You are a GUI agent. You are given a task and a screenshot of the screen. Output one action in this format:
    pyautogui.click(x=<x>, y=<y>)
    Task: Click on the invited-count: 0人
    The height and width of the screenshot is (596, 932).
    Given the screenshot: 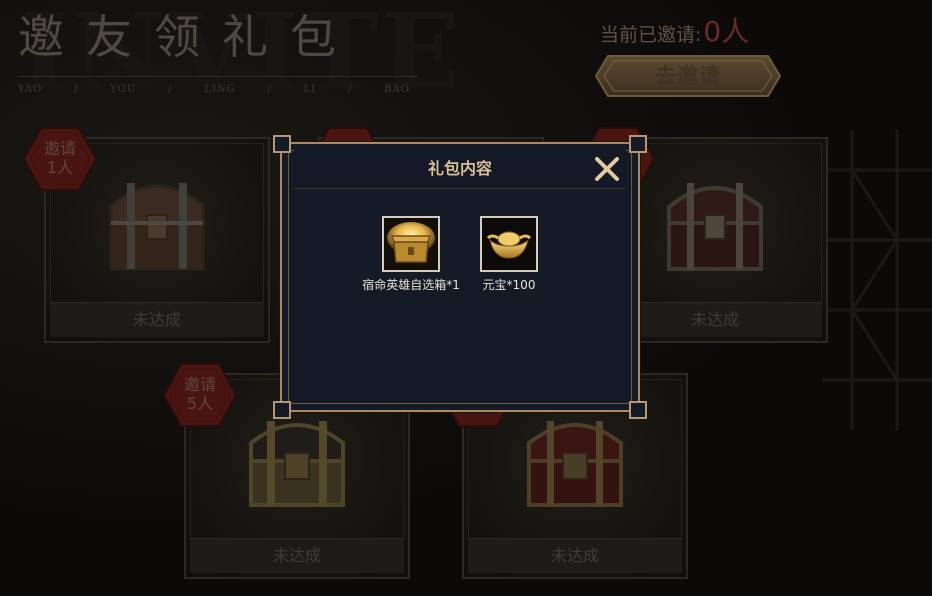 What is the action you would take?
    pyautogui.click(x=726, y=31)
    